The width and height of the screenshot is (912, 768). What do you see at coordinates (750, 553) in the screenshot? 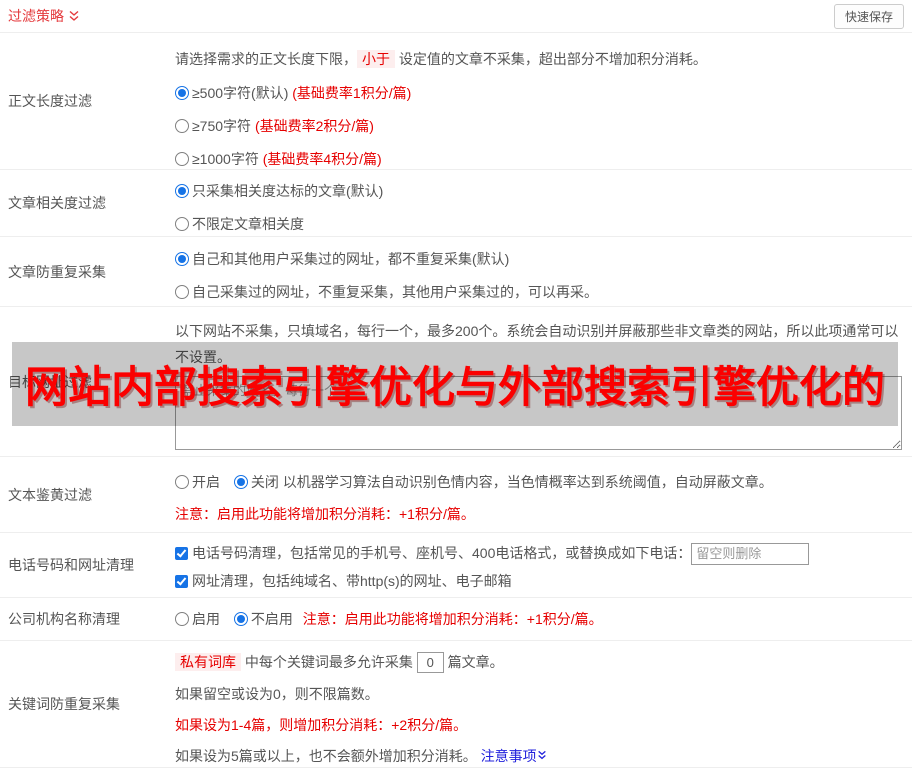
I see `replacement-phone-input` at bounding box center [750, 553].